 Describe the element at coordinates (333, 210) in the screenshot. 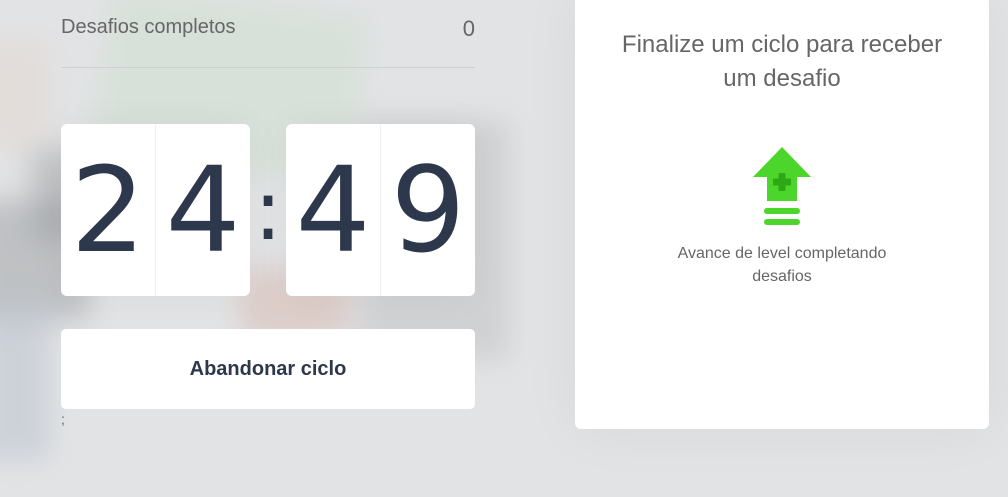

I see `second-tens-digit: 4` at that location.